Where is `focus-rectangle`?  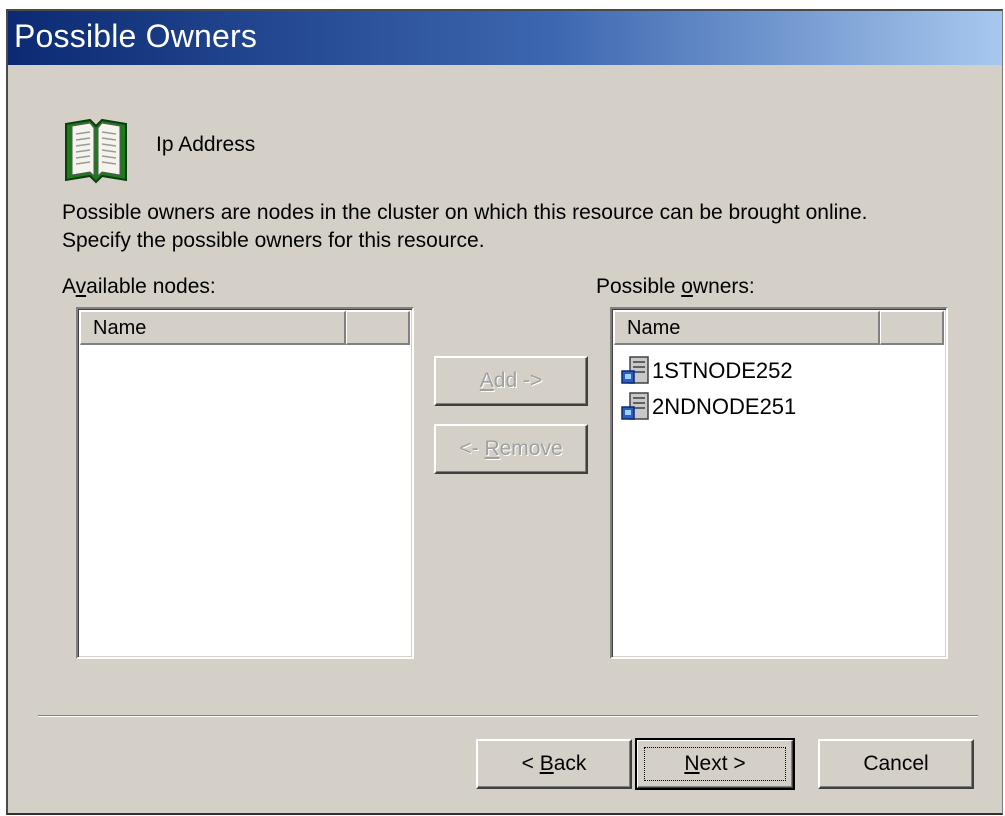 focus-rectangle is located at coordinates (715, 764).